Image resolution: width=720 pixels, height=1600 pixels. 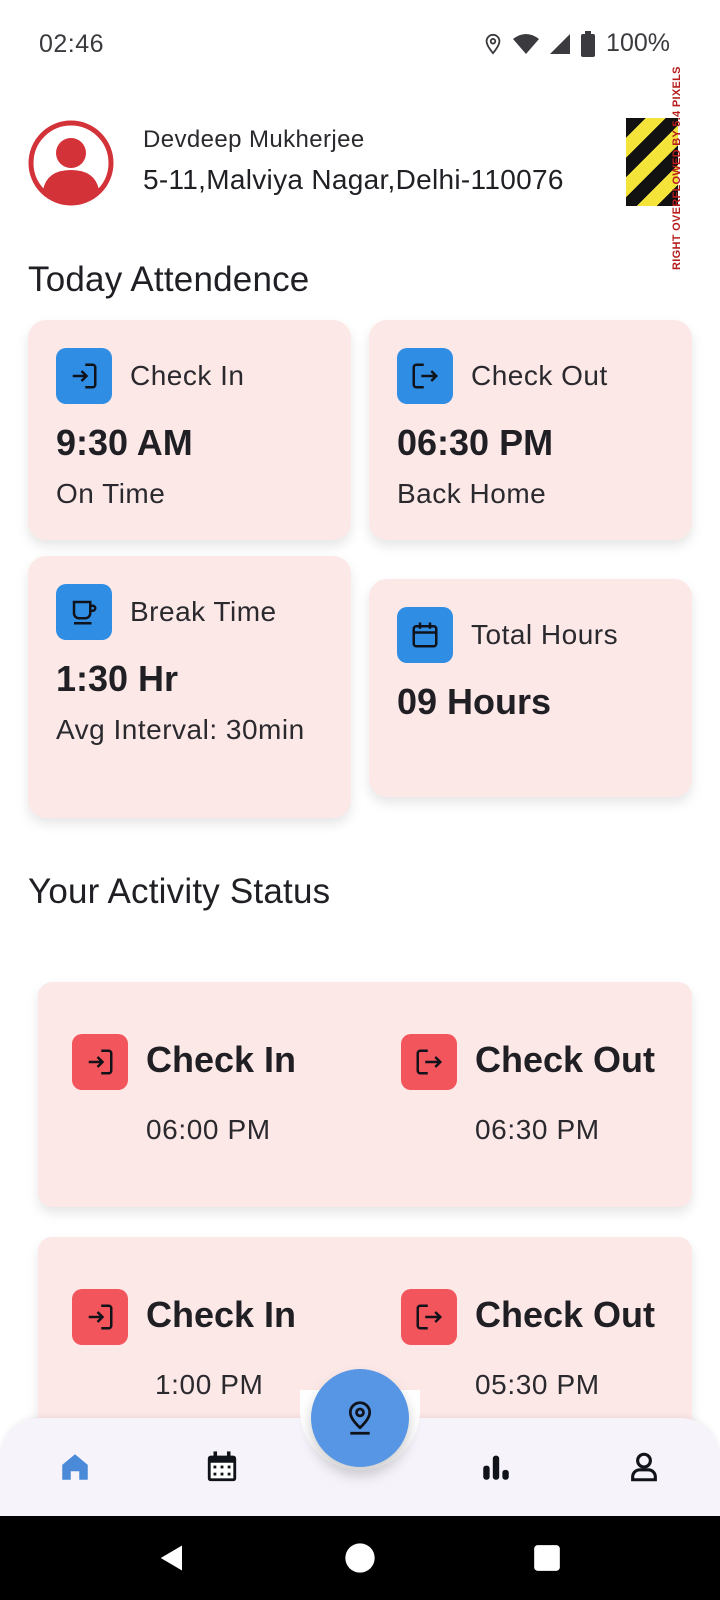 What do you see at coordinates (472, 493) in the screenshot?
I see `card-subtext: Back Home` at bounding box center [472, 493].